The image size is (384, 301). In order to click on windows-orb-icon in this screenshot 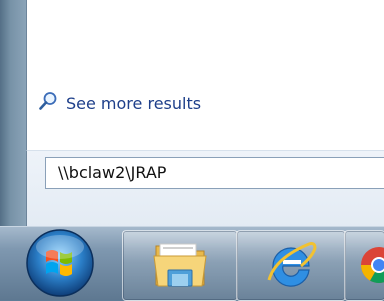, I will do `click(60, 264)`.